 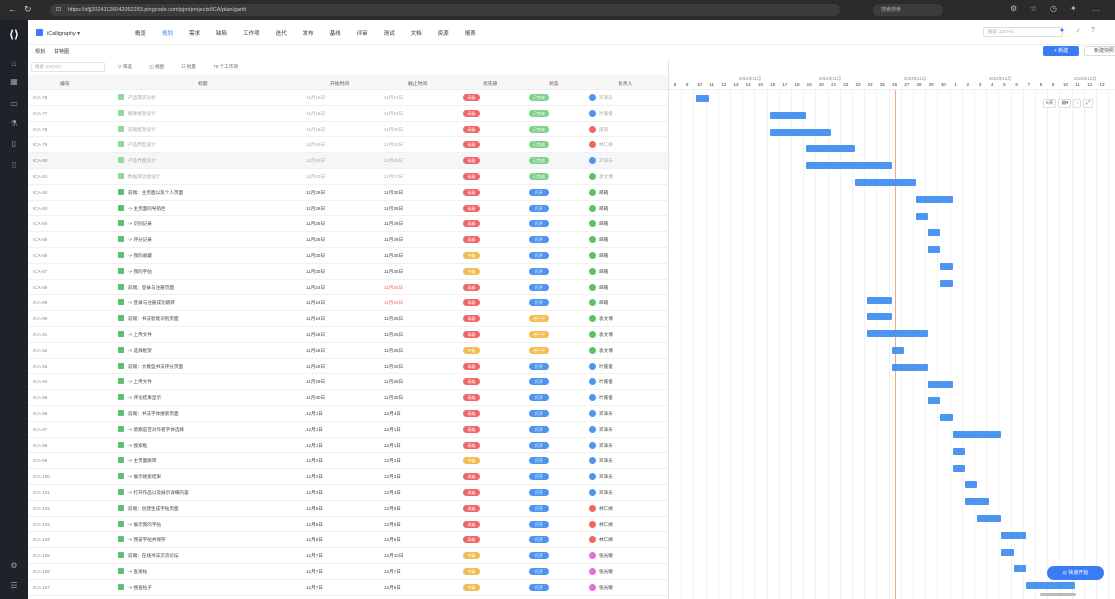 What do you see at coordinates (348, 303) in the screenshot?
I see `table-row: ICA-89 -> 登录与注册成功跳转 11月24日 11月25日 高级 打开 邮箱` at bounding box center [348, 303].